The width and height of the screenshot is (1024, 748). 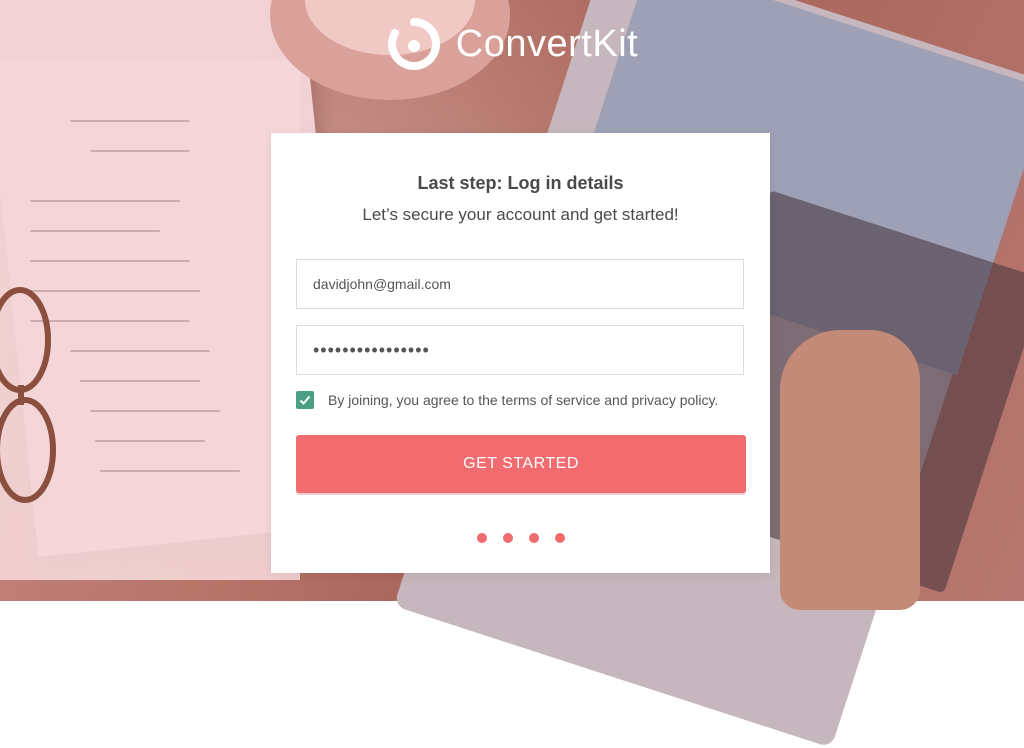 What do you see at coordinates (382, 284) in the screenshot?
I see `email-value: davidjohn@gmail.com` at bounding box center [382, 284].